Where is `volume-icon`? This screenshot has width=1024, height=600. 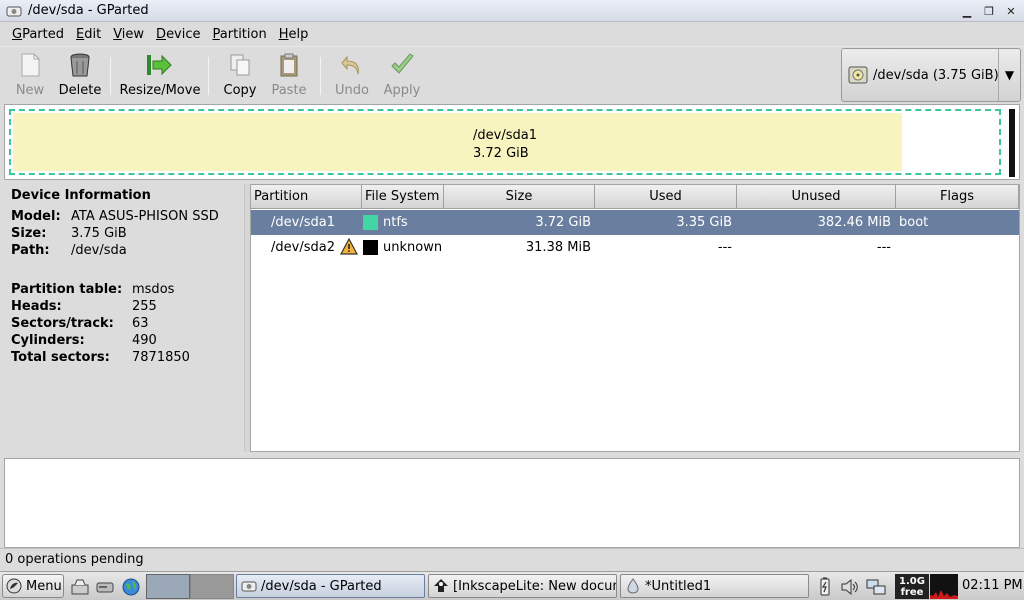
volume-icon is located at coordinates (850, 587).